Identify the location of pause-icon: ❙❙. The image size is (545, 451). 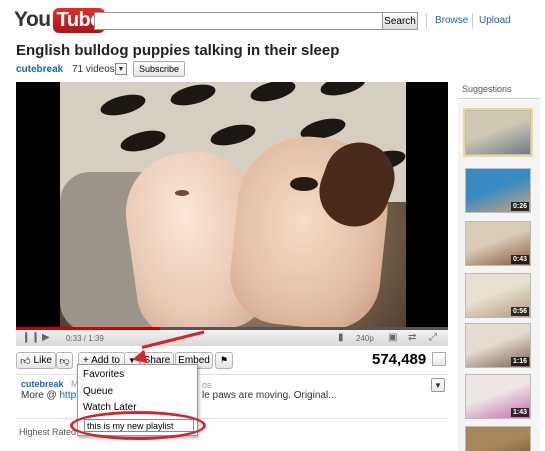
(31, 337).